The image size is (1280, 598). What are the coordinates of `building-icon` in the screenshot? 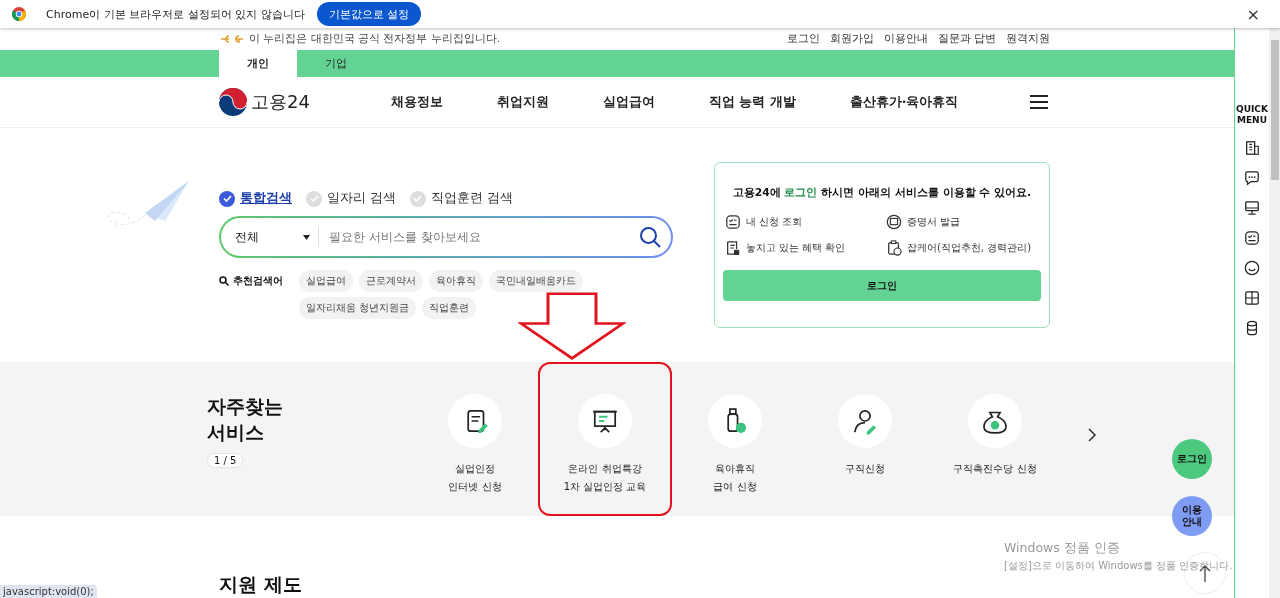 It's located at (1252, 147).